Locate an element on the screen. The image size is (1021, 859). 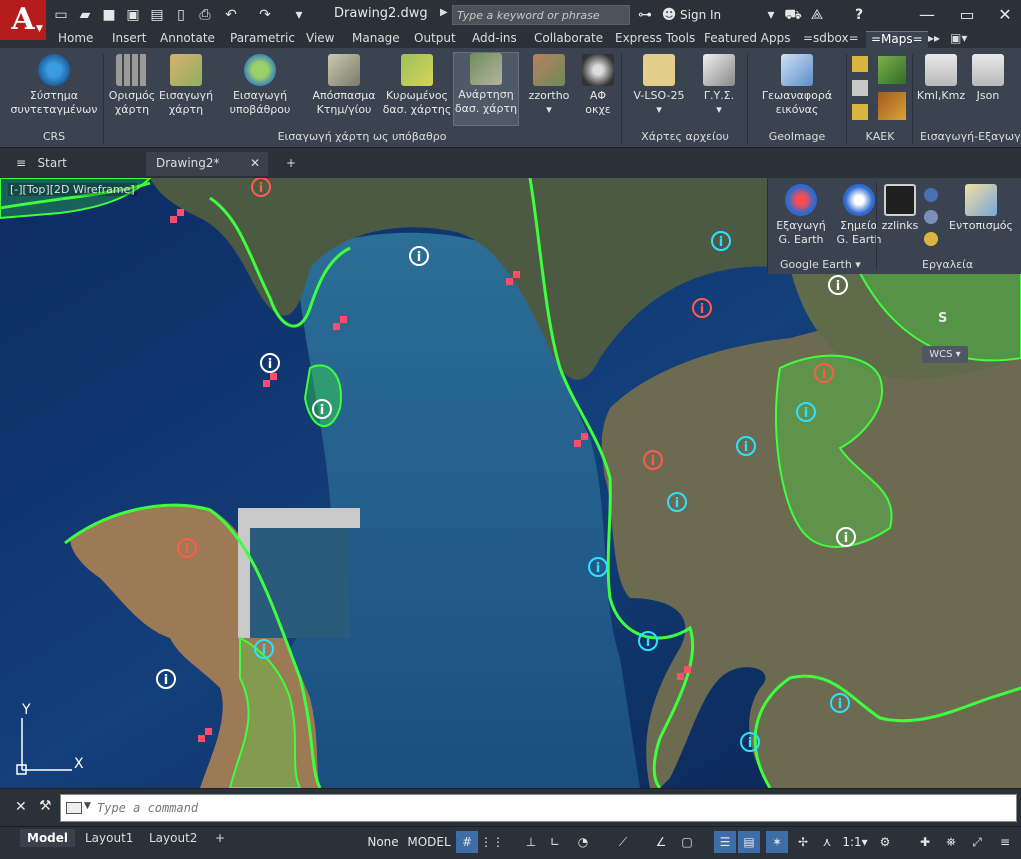
tab-add-ins: Add-ins is located at coordinates (494, 38).